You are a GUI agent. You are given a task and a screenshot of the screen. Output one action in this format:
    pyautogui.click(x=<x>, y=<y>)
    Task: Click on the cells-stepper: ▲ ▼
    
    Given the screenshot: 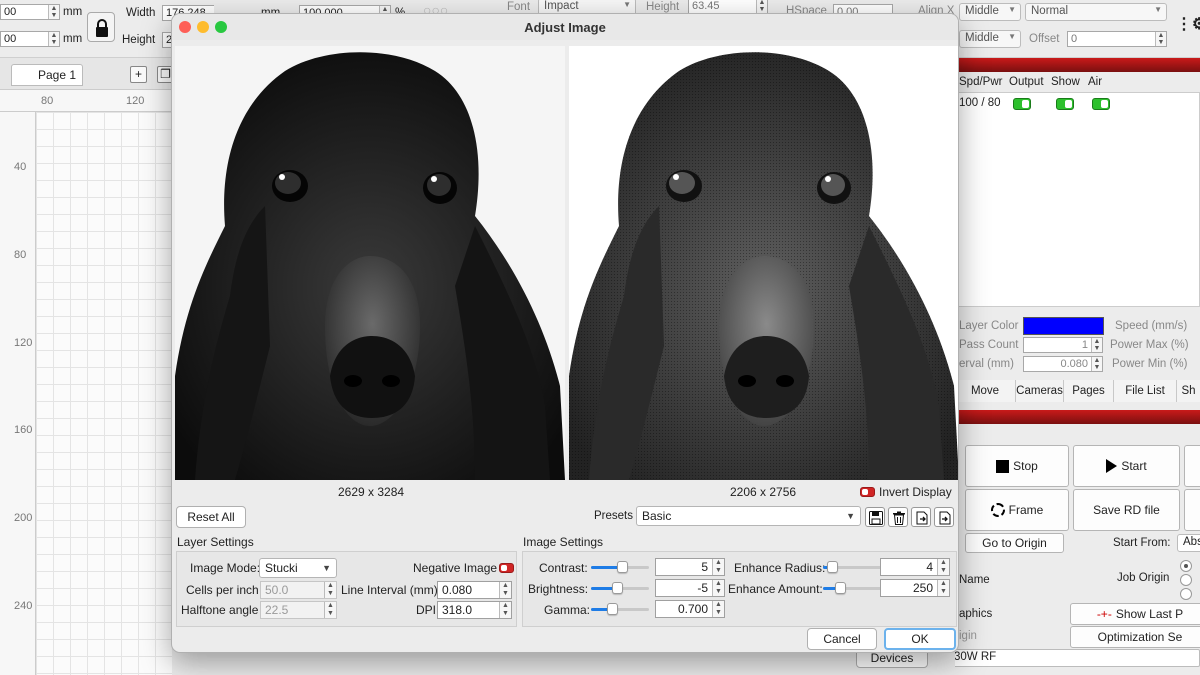 What is the action you would take?
    pyautogui.click(x=330, y=590)
    